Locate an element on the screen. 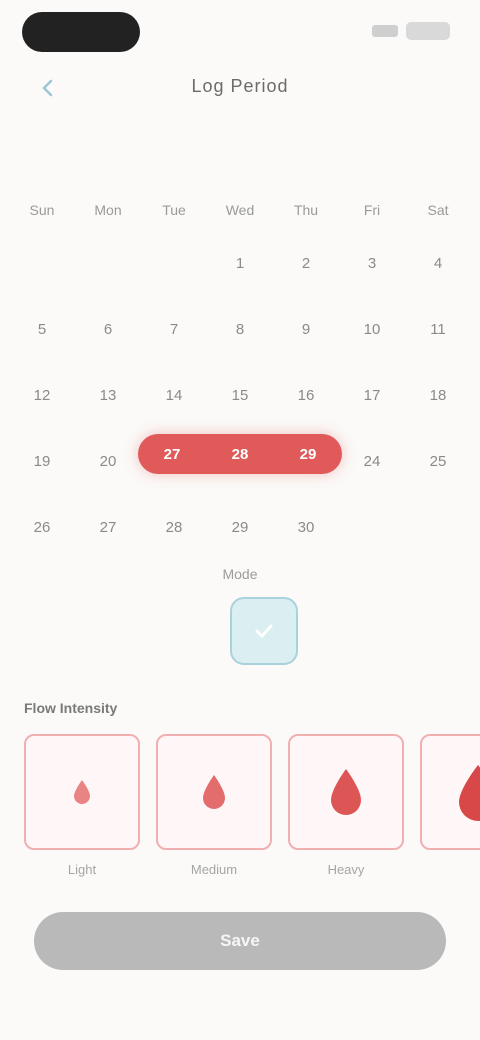 The width and height of the screenshot is (480, 1040). weekday-label: Wed is located at coordinates (240, 210).